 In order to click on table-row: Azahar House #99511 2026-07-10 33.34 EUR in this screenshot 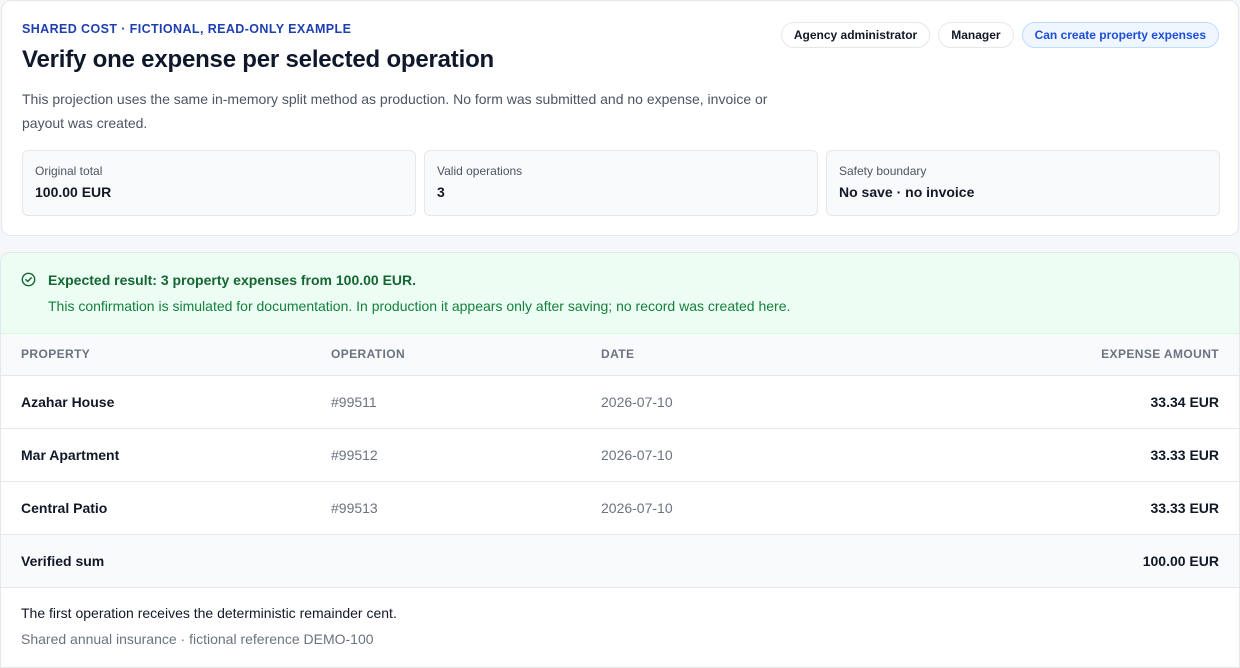, I will do `click(620, 401)`.